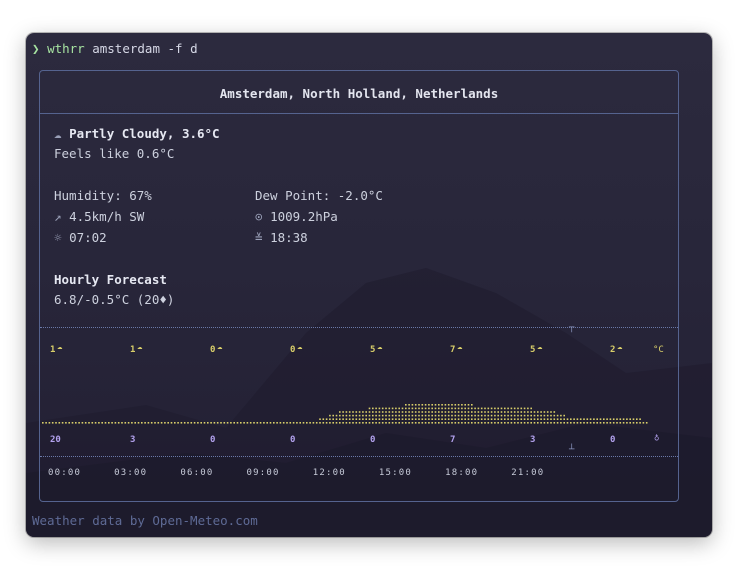 This screenshot has height=572, width=750. Describe the element at coordinates (359, 113) in the screenshot. I see `panel-divider` at that location.